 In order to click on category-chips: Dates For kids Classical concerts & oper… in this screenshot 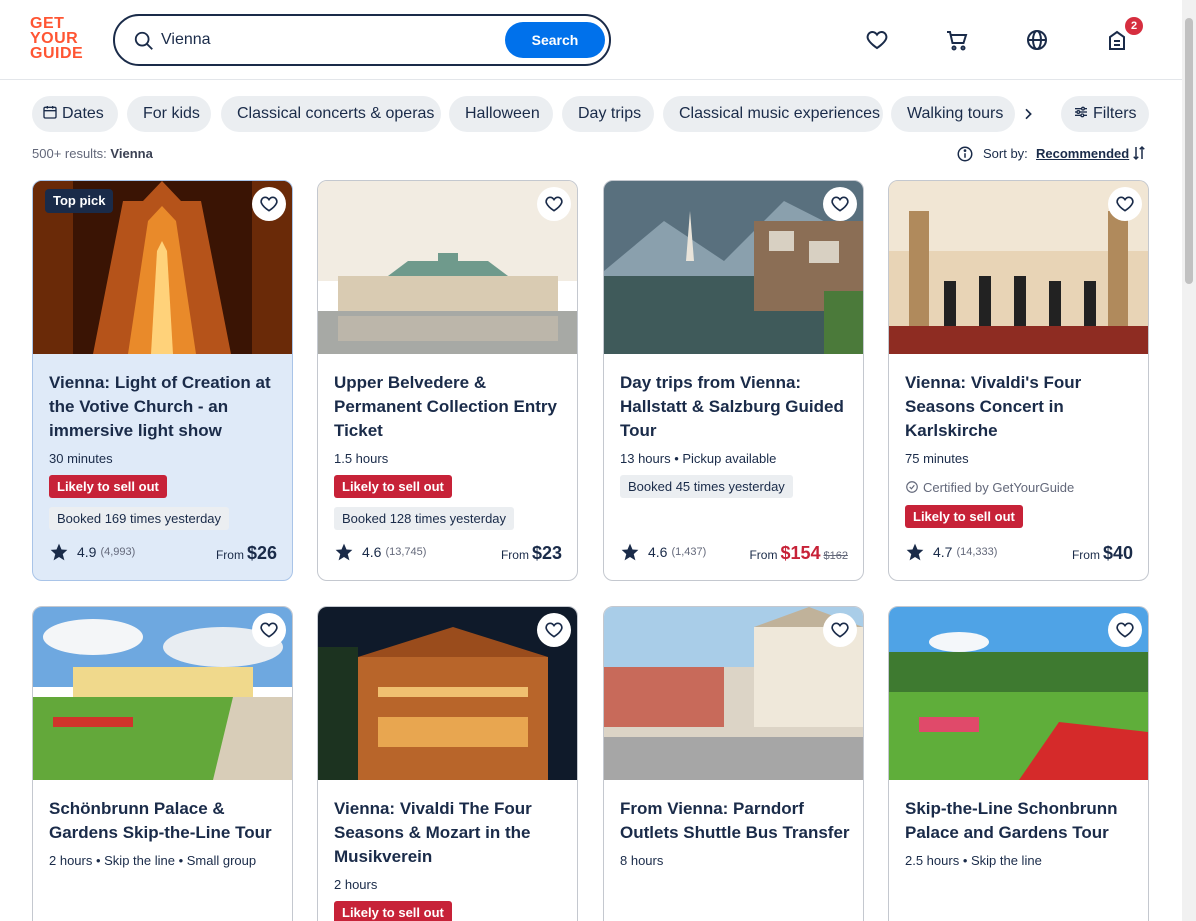, I will do `click(591, 114)`.